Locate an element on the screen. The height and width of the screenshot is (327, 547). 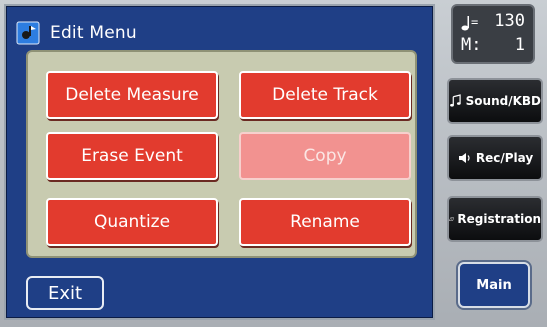
registration-button: Registration is located at coordinates (495, 219).